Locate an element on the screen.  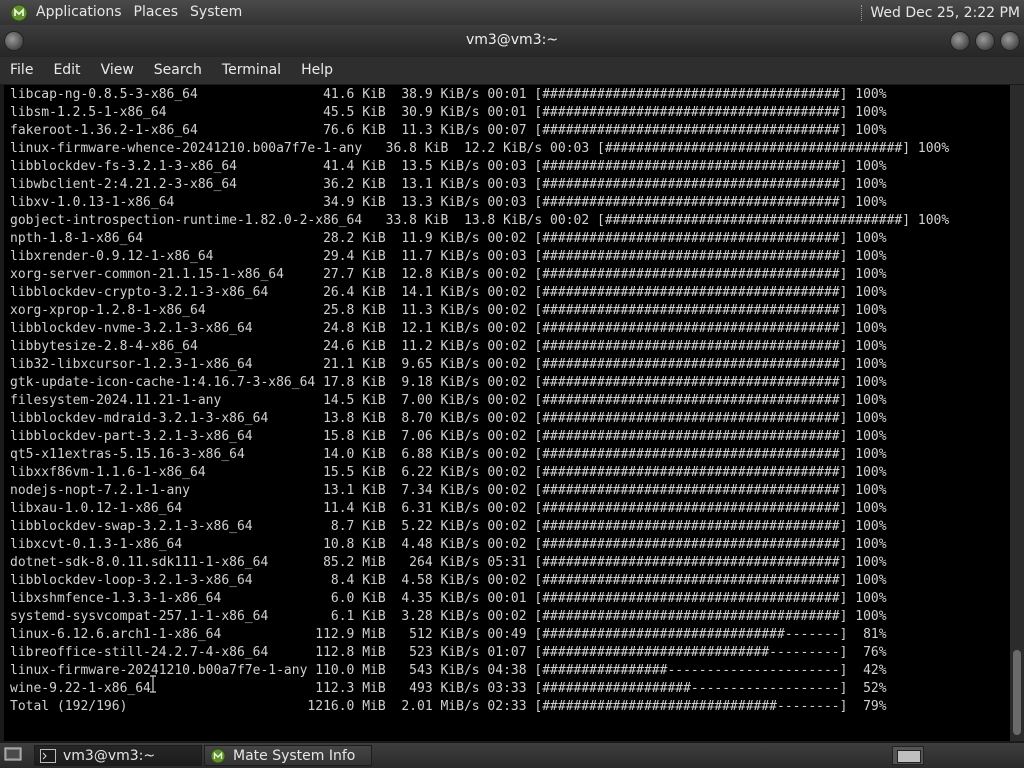
terminal-icon is located at coordinates (48, 756).